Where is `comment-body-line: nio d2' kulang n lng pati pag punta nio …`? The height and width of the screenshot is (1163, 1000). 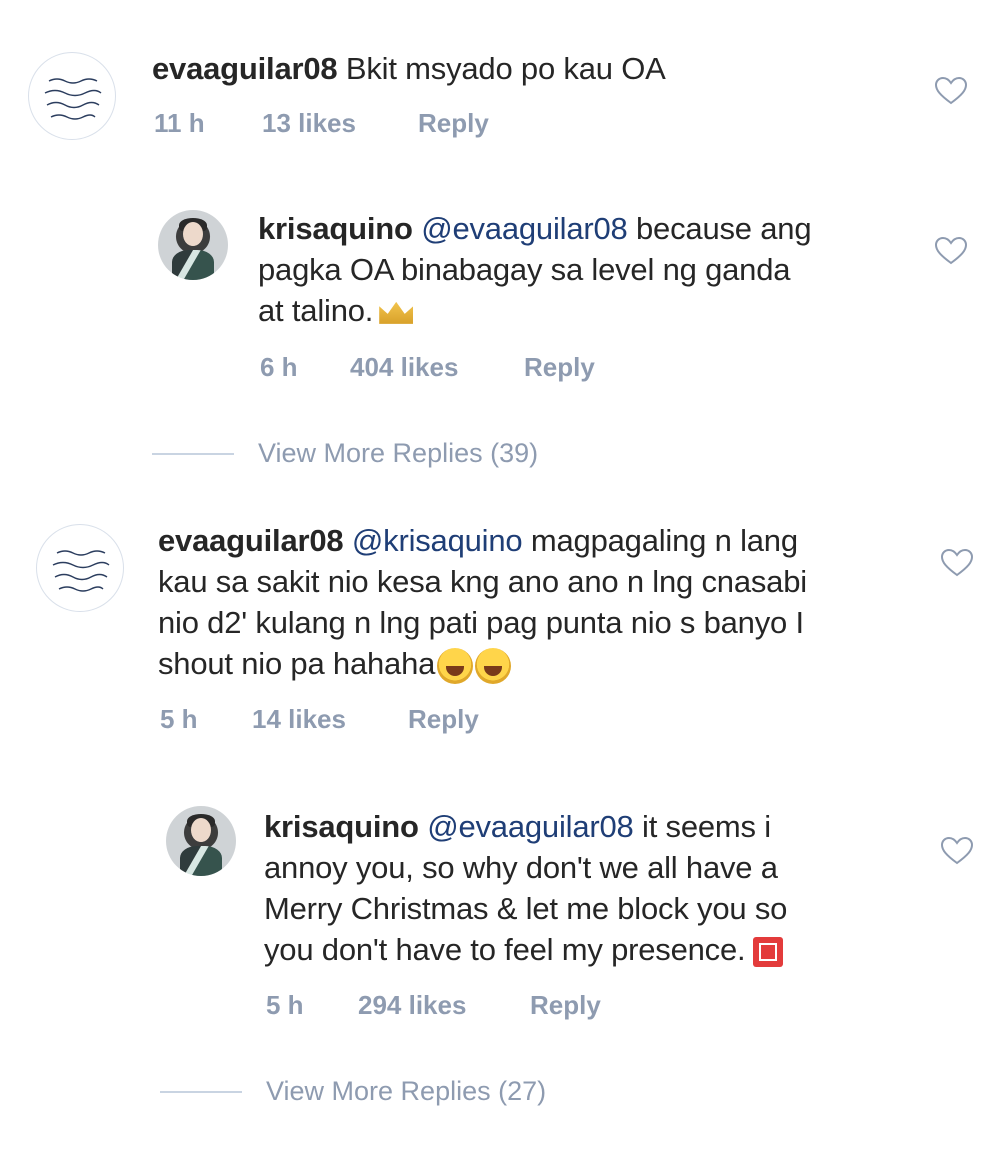
comment-body-line: nio d2' kulang n lng pati pag punta nio … is located at coordinates (481, 622).